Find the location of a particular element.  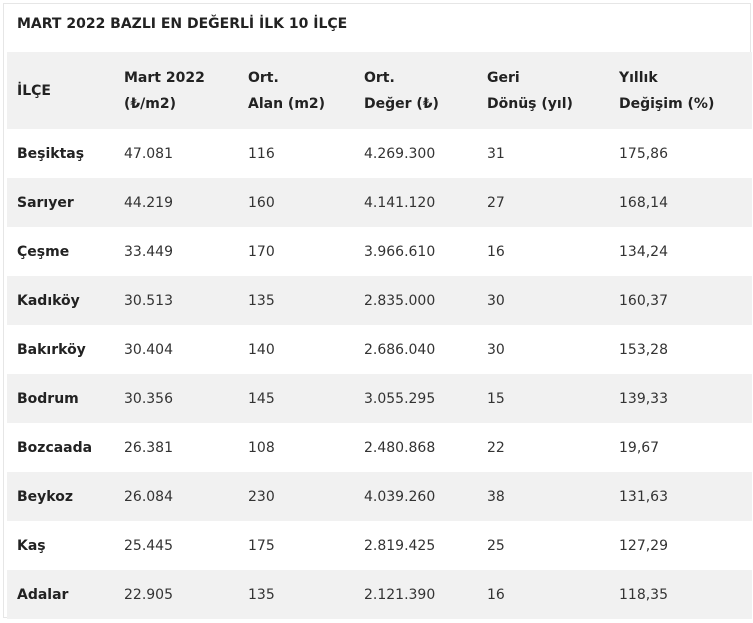

cell-avg-value: 4.269.300 is located at coordinates (400, 153).